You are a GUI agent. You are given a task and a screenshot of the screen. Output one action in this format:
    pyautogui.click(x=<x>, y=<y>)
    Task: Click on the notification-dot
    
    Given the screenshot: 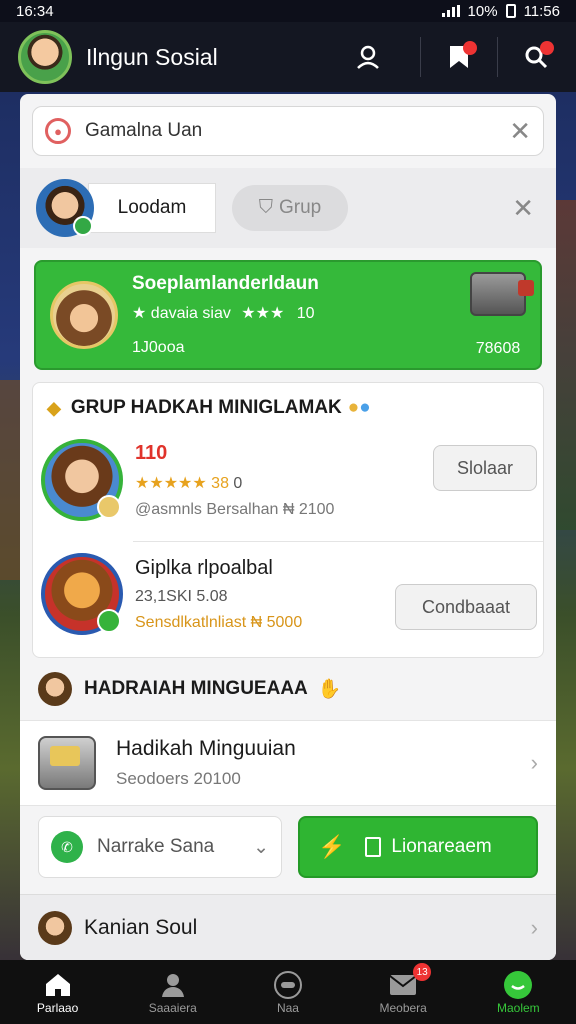 What is the action you would take?
    pyautogui.click(x=470, y=48)
    